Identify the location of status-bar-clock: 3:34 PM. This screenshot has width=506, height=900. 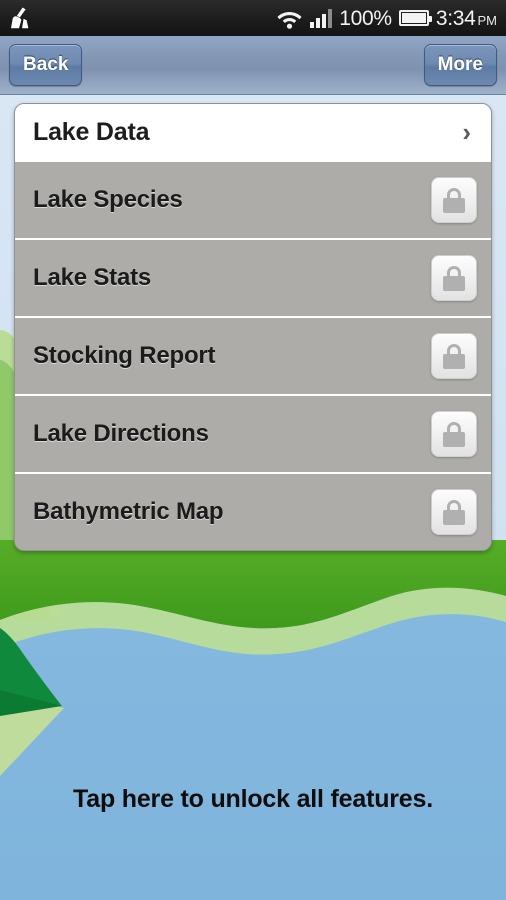
(466, 18).